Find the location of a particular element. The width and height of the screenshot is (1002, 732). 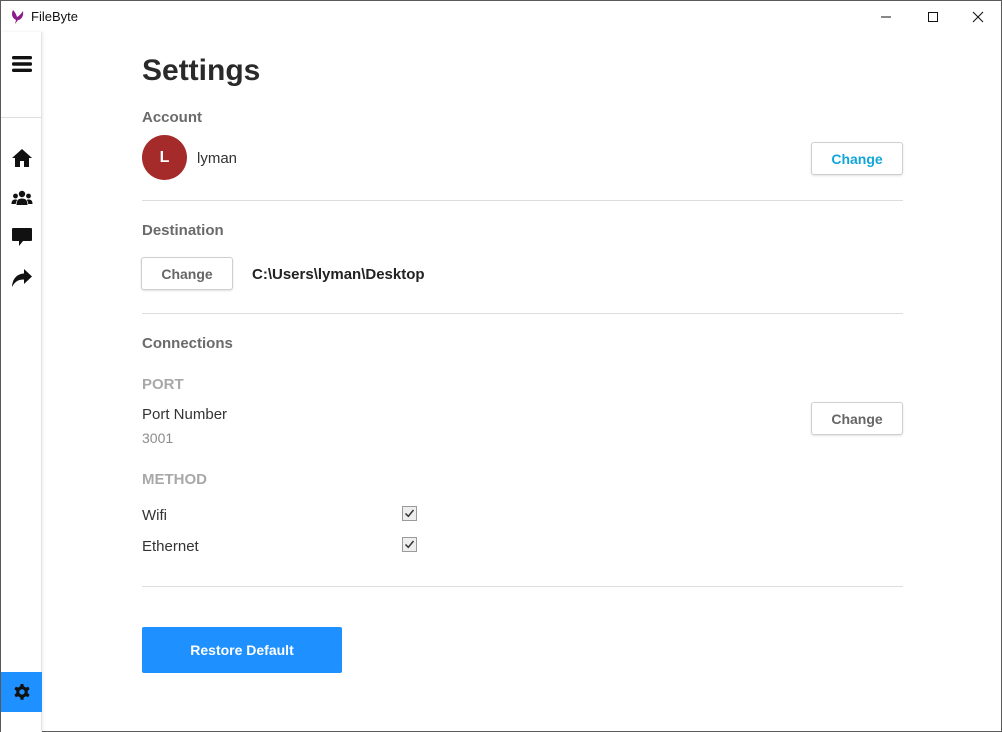

wifi-checkbox is located at coordinates (409, 513).